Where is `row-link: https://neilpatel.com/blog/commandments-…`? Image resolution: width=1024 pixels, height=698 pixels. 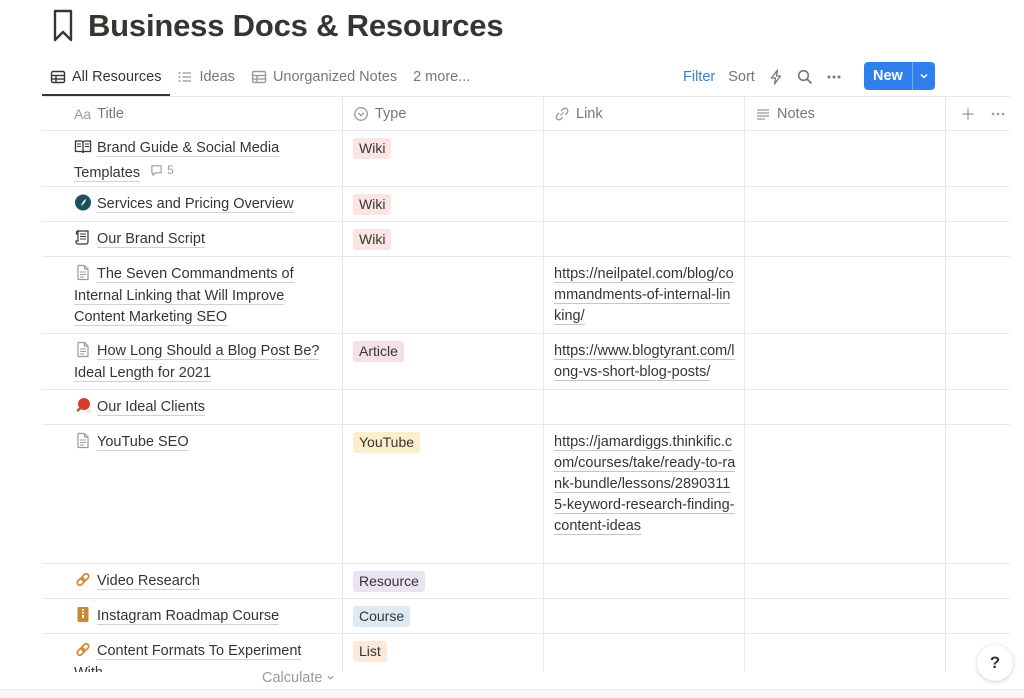
row-link: https://neilpatel.com/blog/commandments-… is located at coordinates (644, 295).